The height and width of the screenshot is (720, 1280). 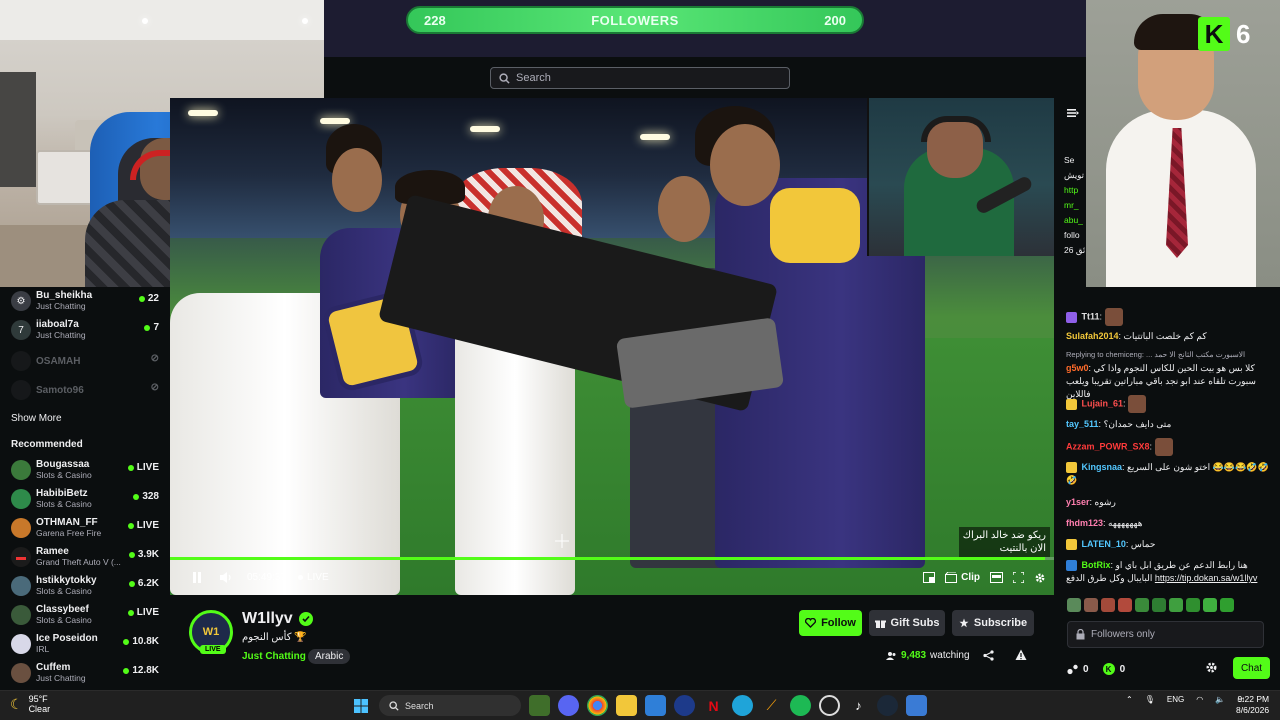 What do you see at coordinates (635, 20) in the screenshot?
I see `followers-label: FOLLOWERS` at bounding box center [635, 20].